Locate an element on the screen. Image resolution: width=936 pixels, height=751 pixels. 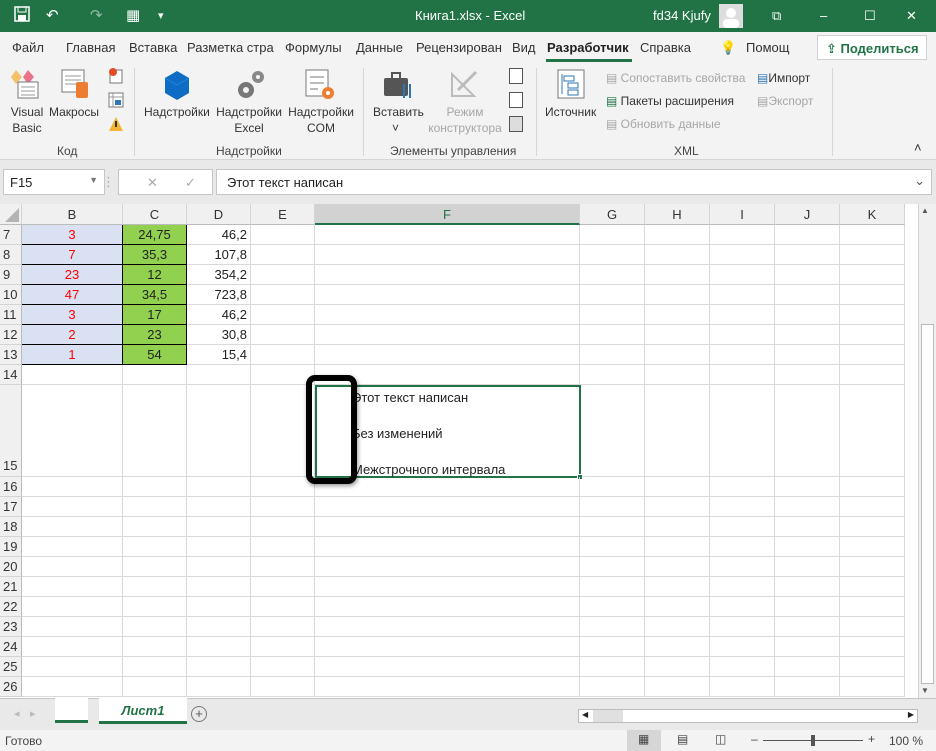
cell-c11: 17 is located at coordinates (155, 315).